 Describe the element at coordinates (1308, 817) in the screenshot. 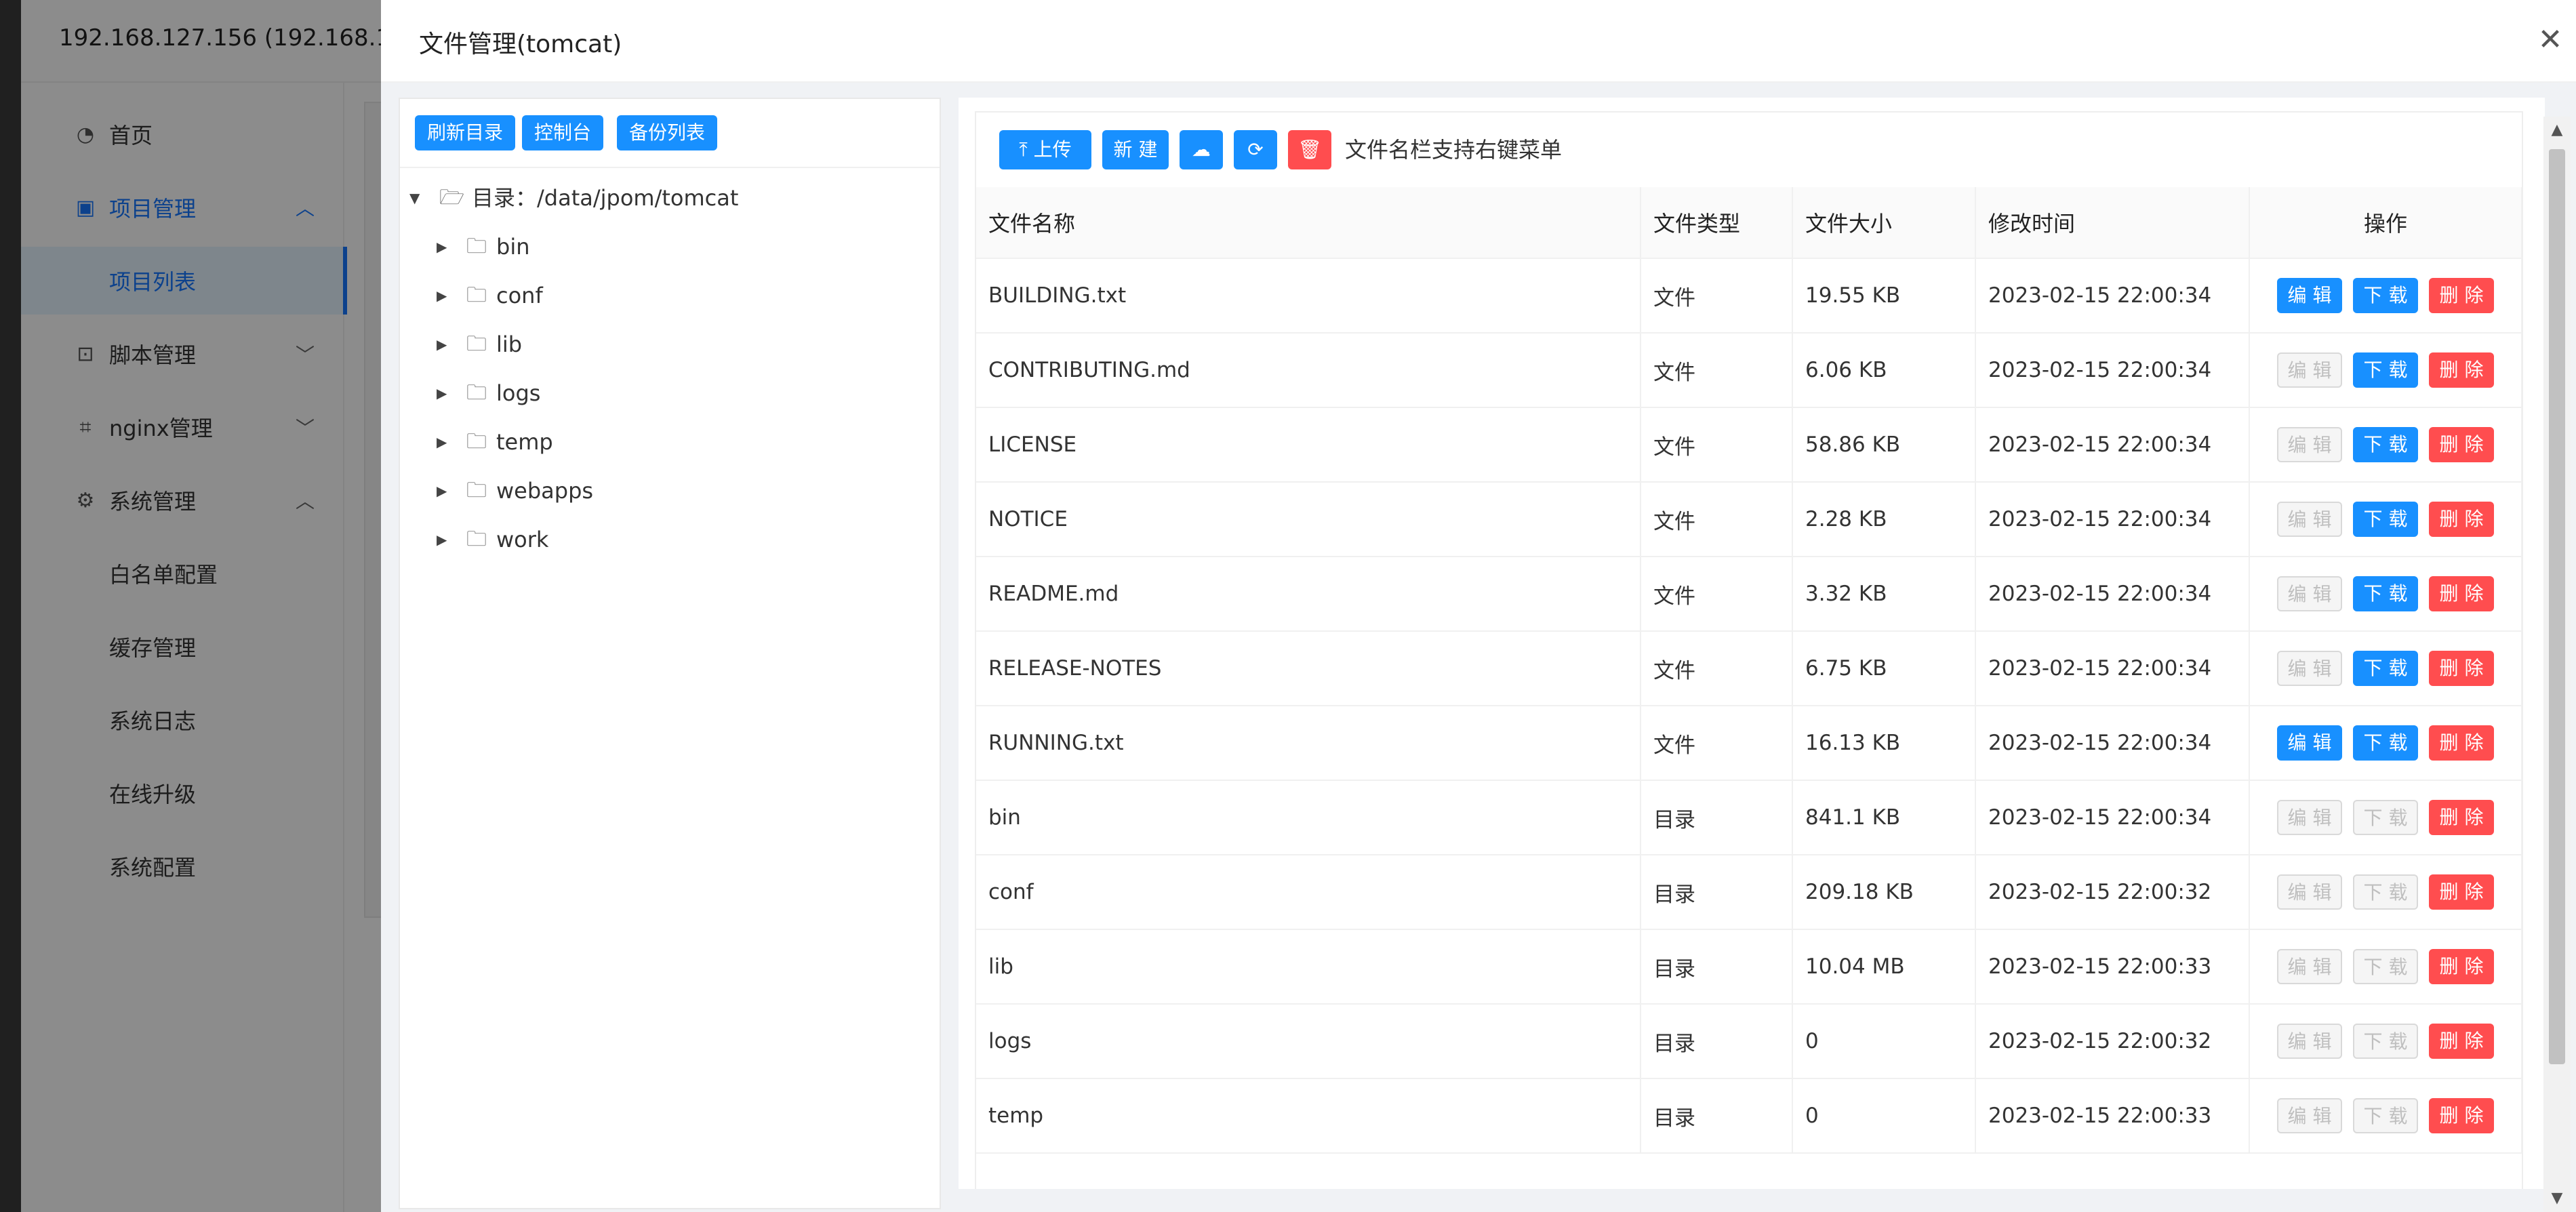

I see `file-name-cell: bin` at that location.